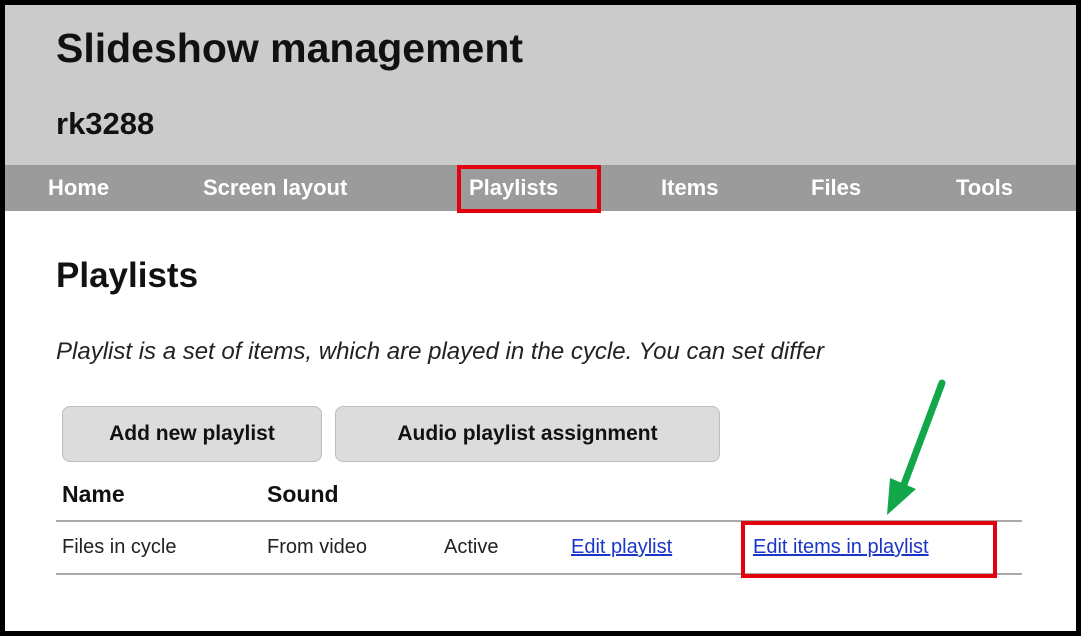  What do you see at coordinates (317, 547) in the screenshot?
I see `playlist-sound-cell: From video` at bounding box center [317, 547].